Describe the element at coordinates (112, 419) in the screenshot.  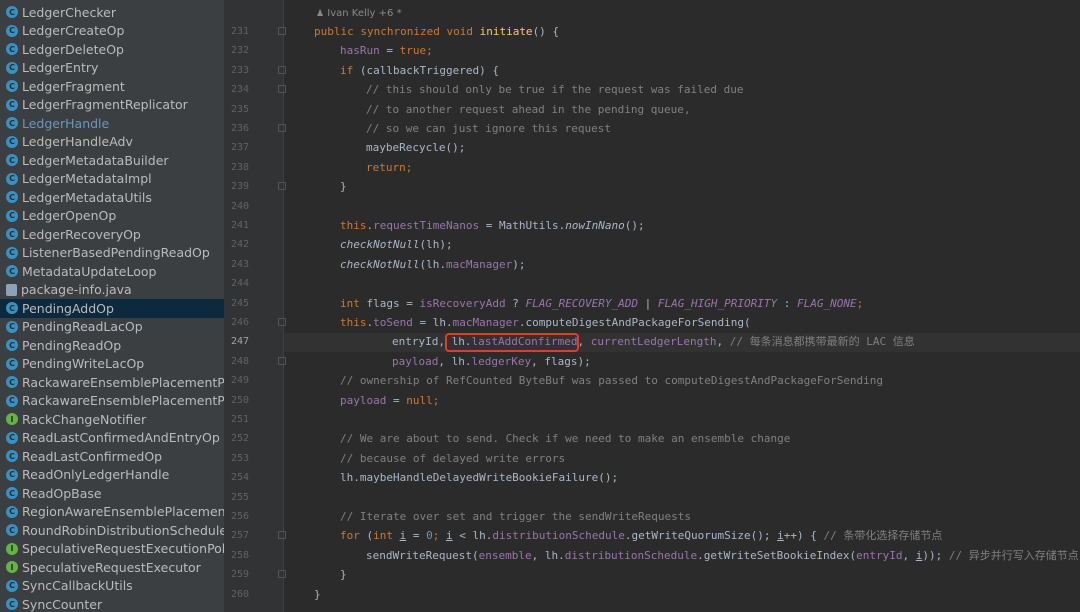
I see `project-tree-item: I RackChangeNotifier` at that location.